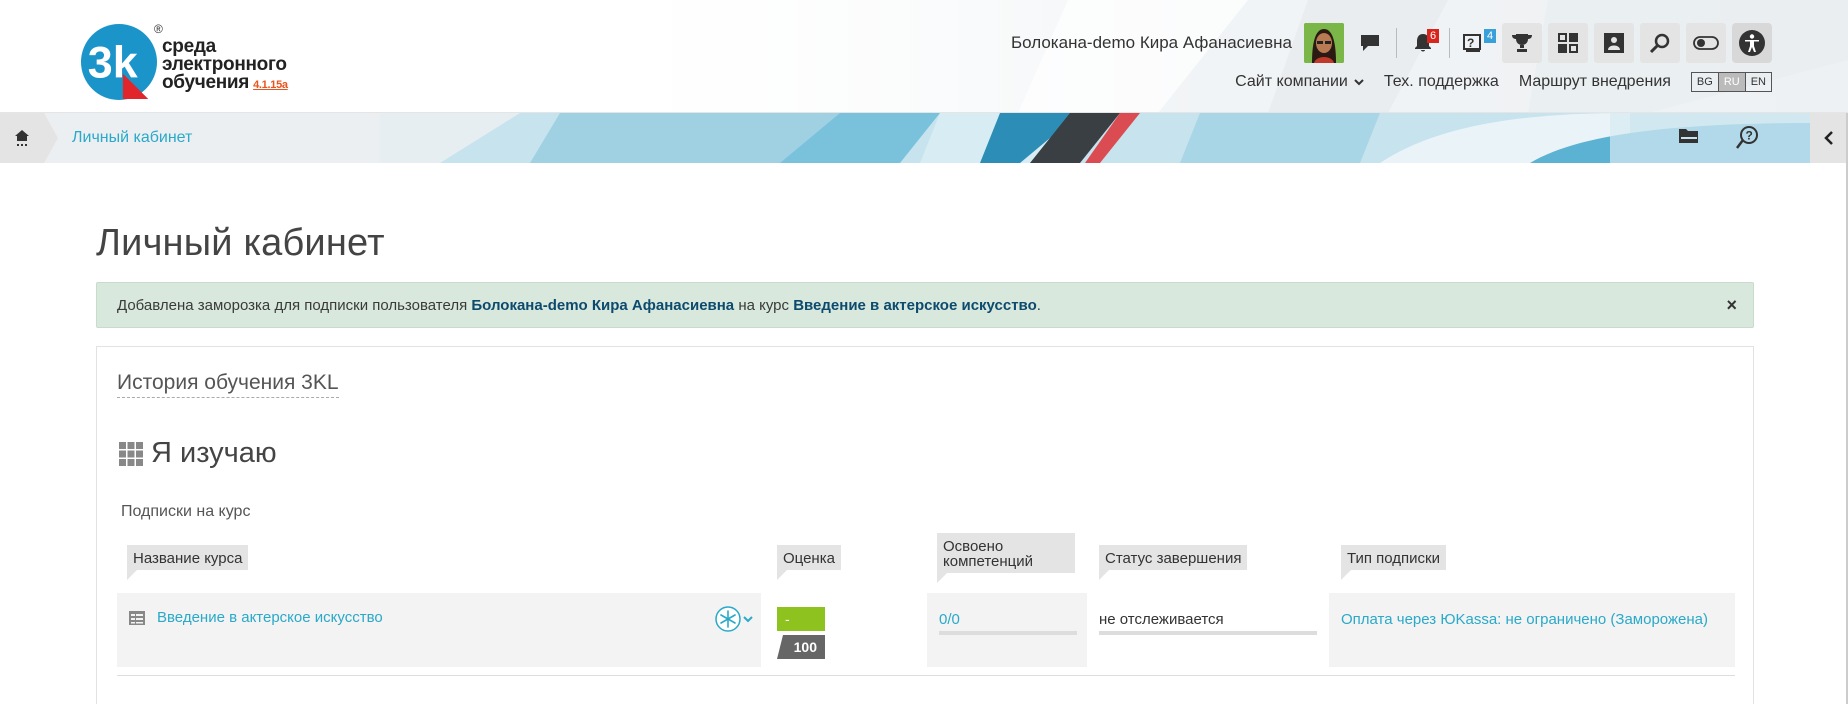 The width and height of the screenshot is (1848, 704). What do you see at coordinates (973, 546) in the screenshot?
I see `column-header-competencies-line-1: Освоено` at bounding box center [973, 546].